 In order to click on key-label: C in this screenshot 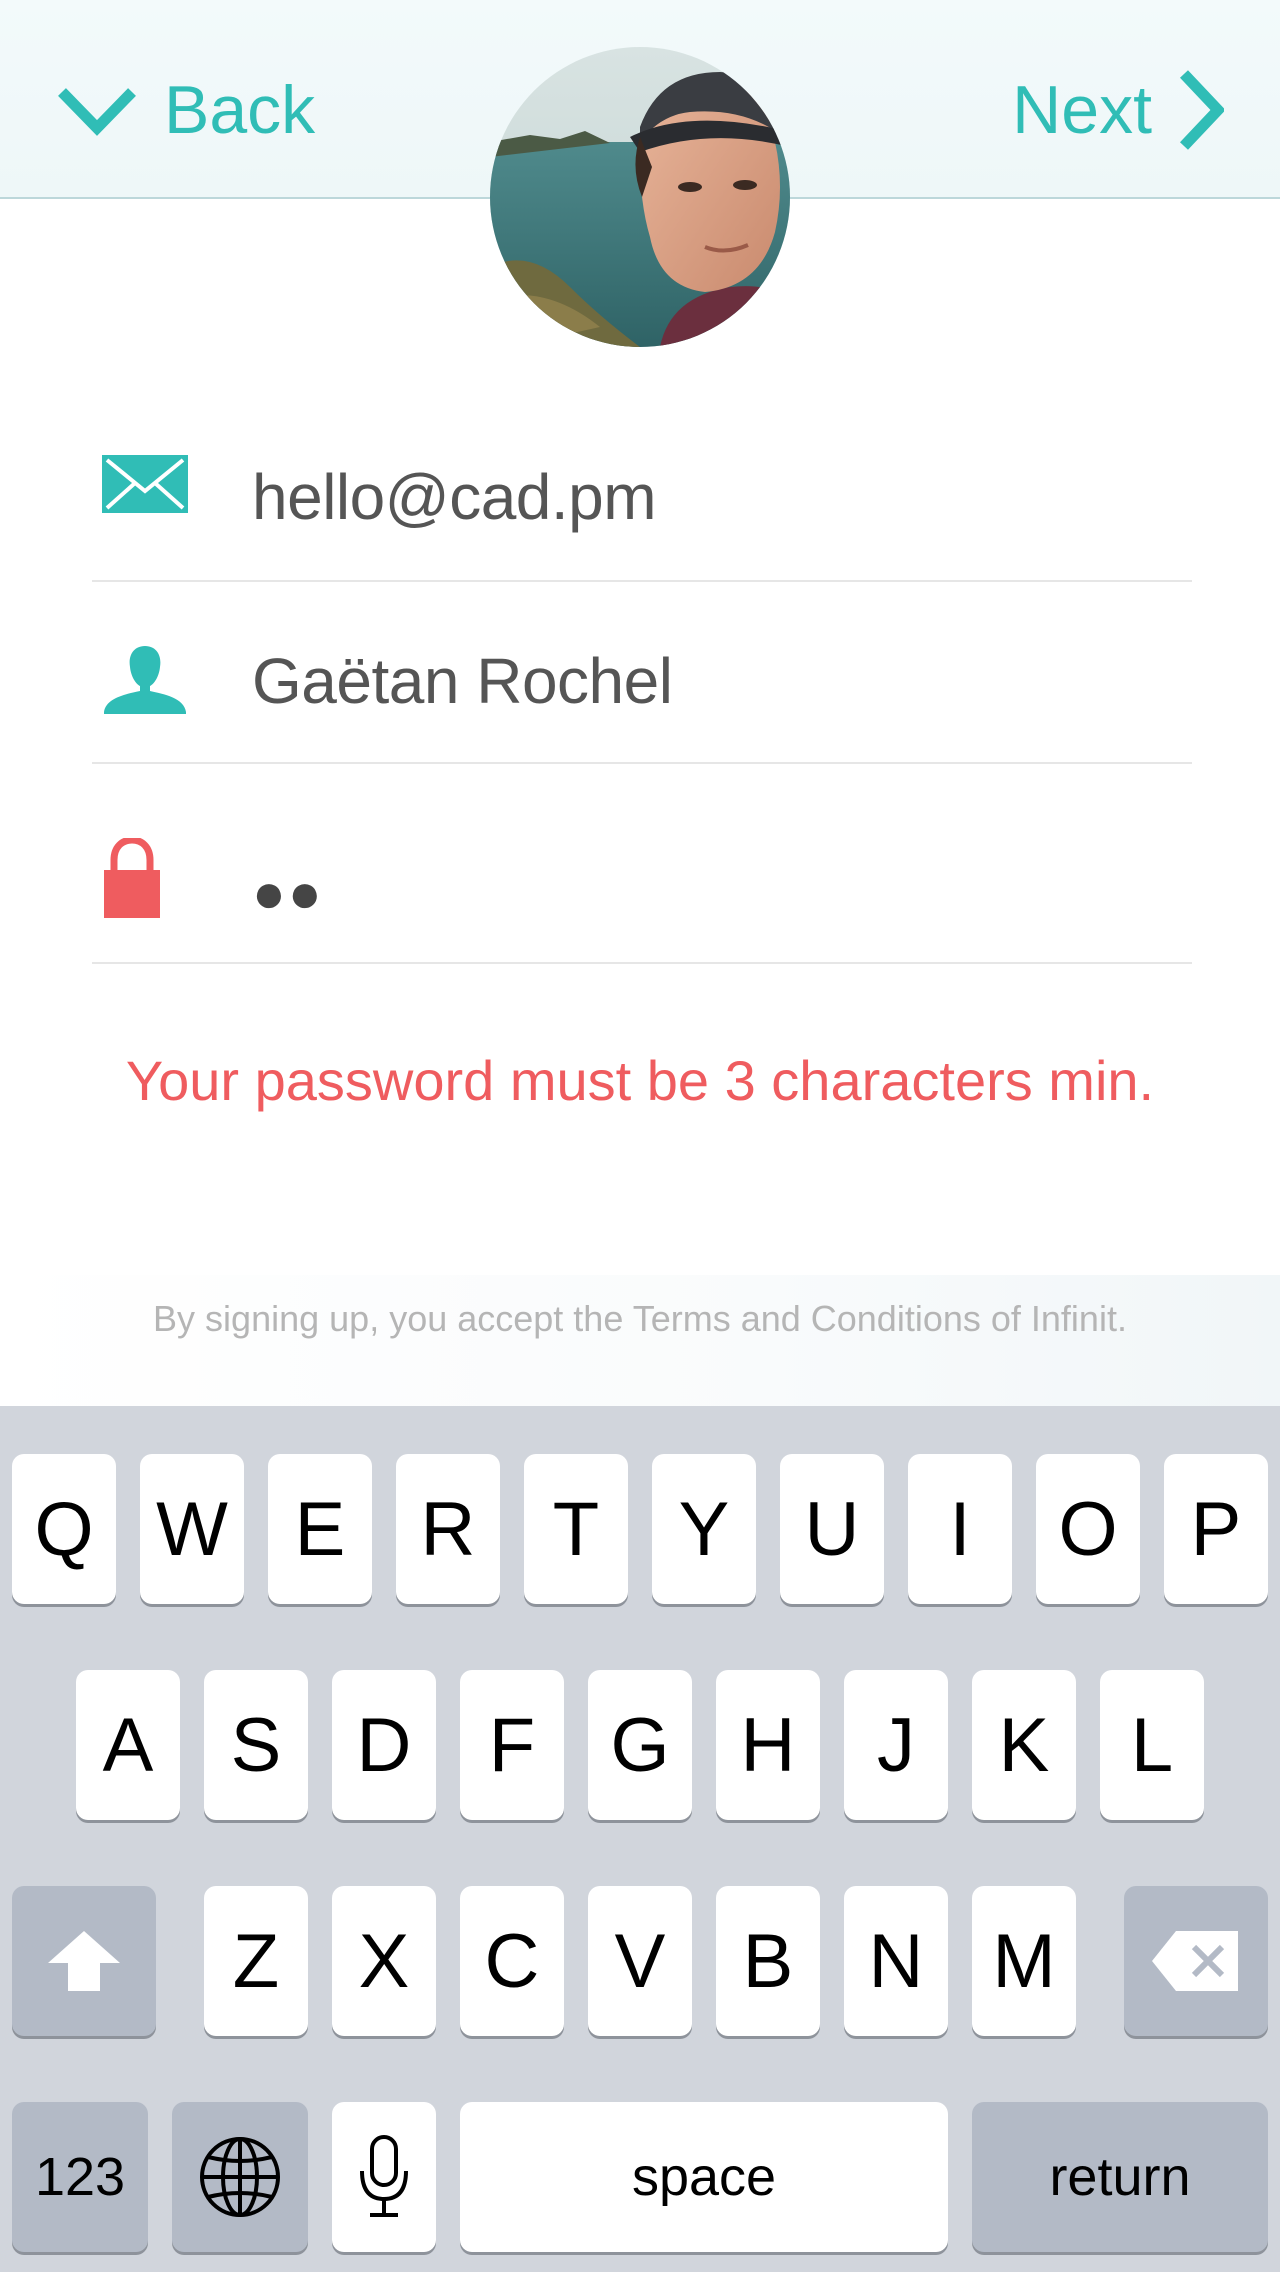, I will do `click(512, 1961)`.